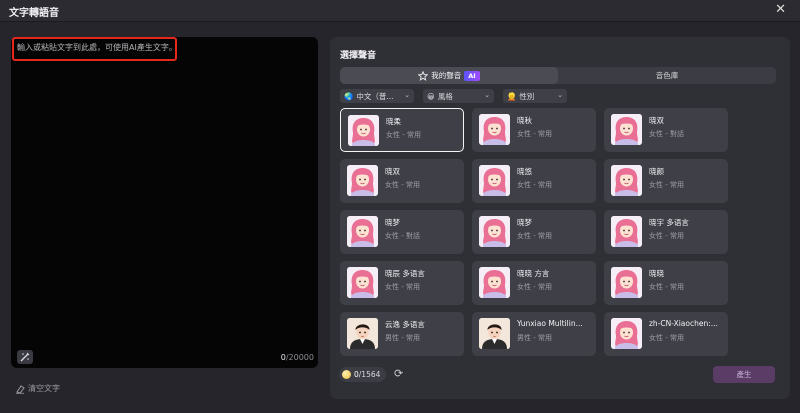 This screenshot has width=800, height=413. I want to click on voice-name: 晓柔, so click(393, 121).